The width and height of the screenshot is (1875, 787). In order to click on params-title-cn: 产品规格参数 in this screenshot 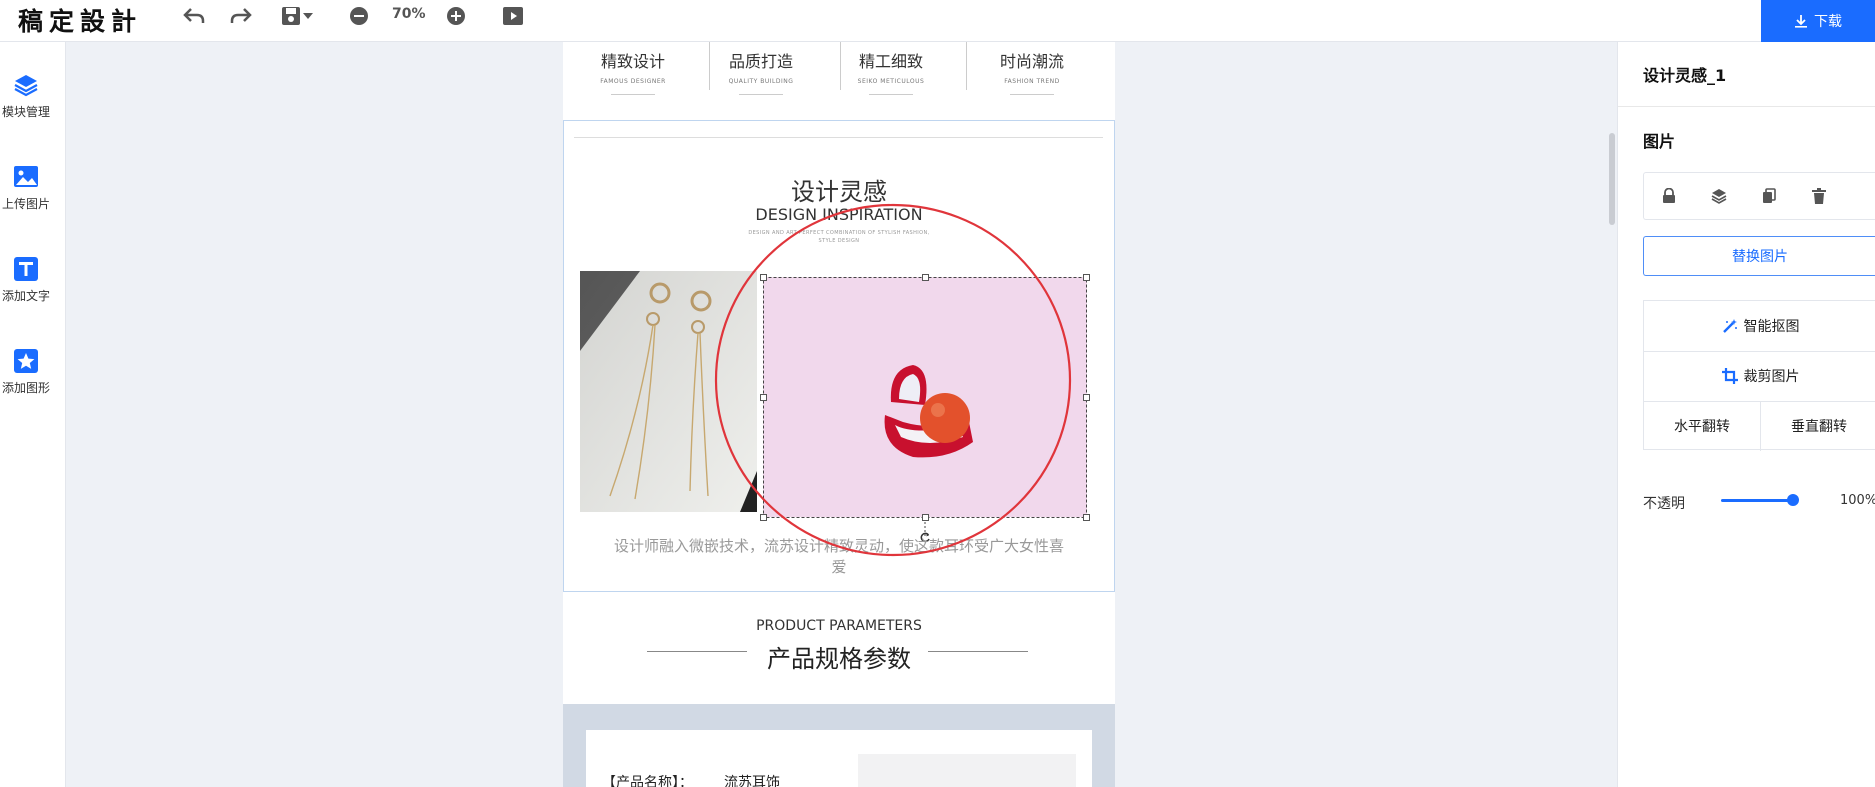, I will do `click(839, 656)`.